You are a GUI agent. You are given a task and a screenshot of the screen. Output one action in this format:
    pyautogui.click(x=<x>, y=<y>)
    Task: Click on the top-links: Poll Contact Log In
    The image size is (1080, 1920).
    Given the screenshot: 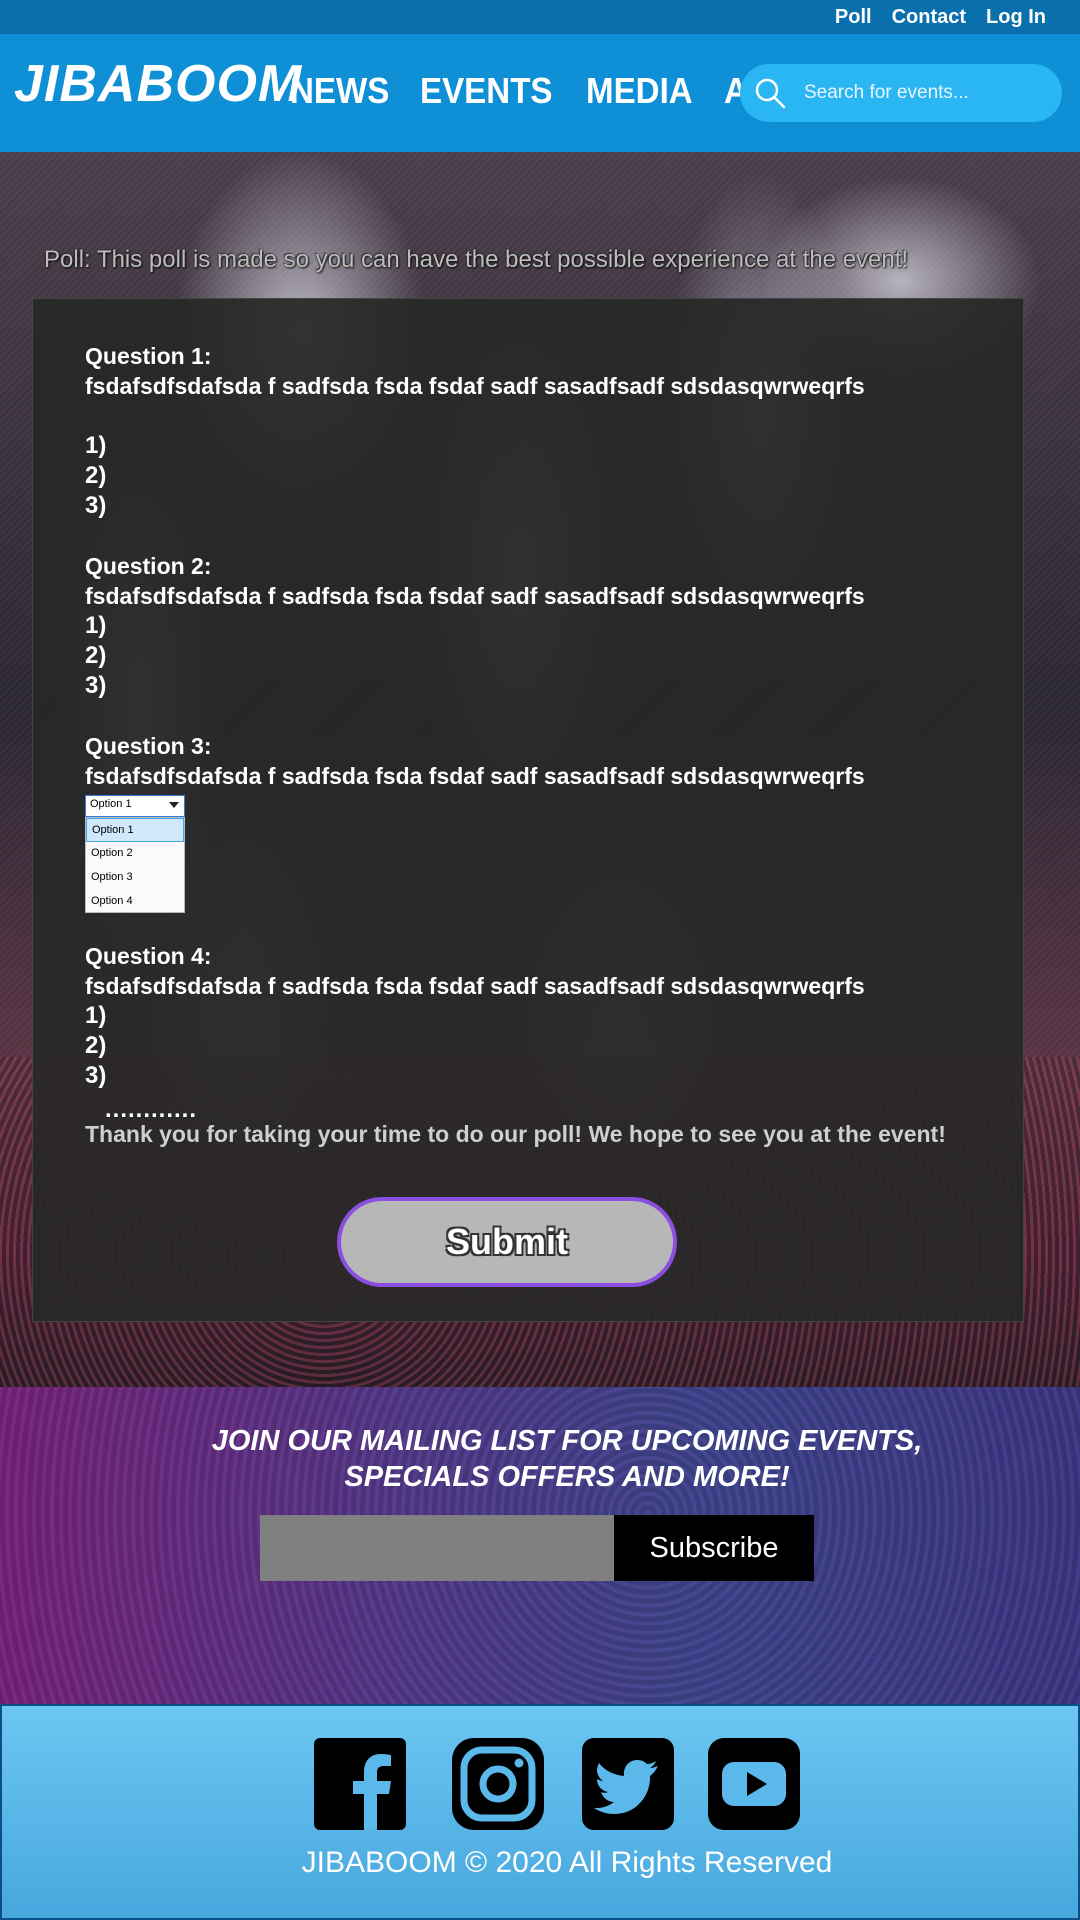 What is the action you would take?
    pyautogui.click(x=940, y=17)
    